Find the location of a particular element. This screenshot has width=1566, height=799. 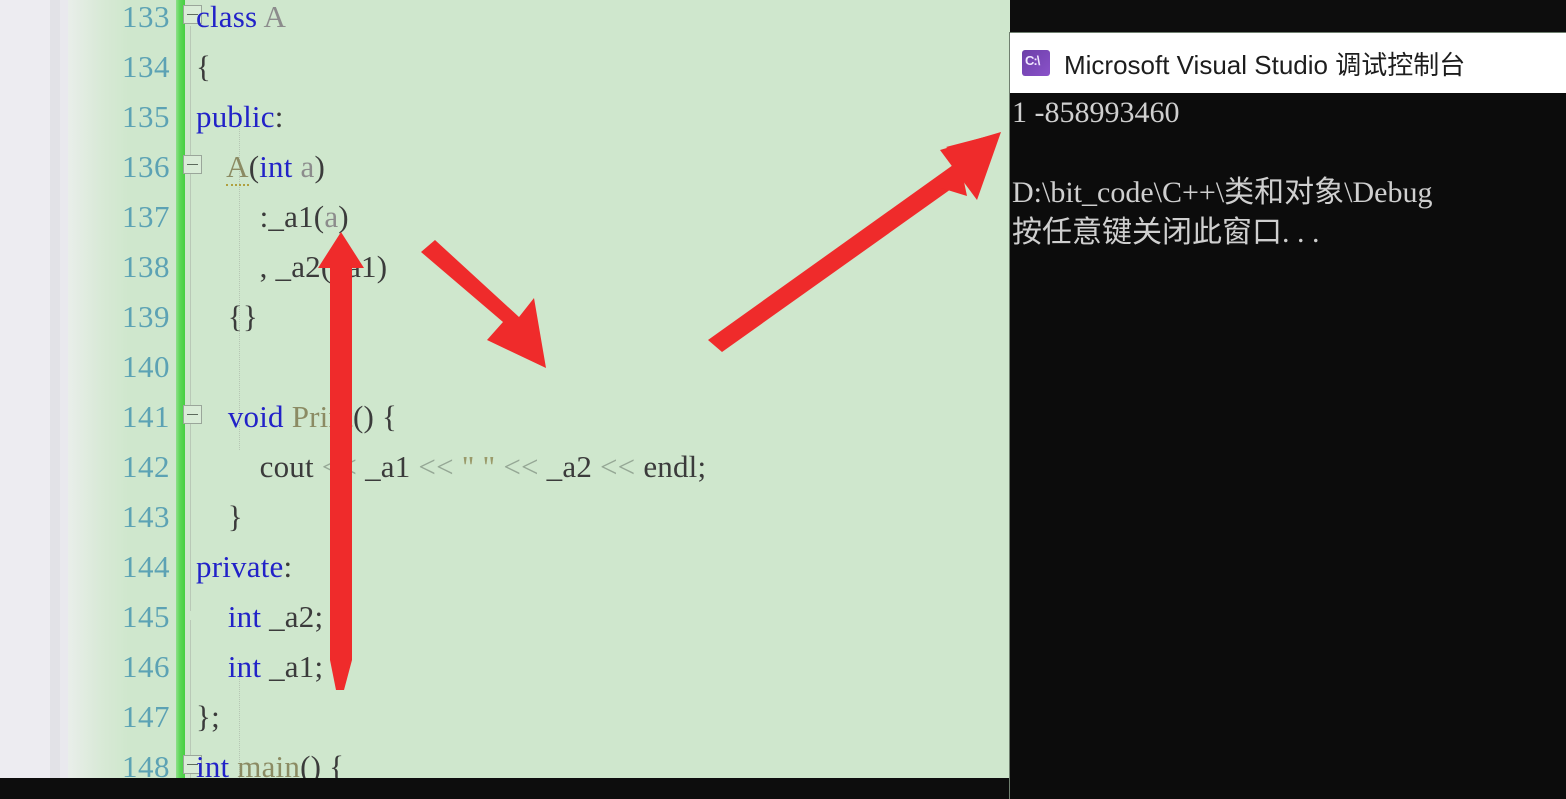

code-text: int _a2; is located at coordinates (275, 616).